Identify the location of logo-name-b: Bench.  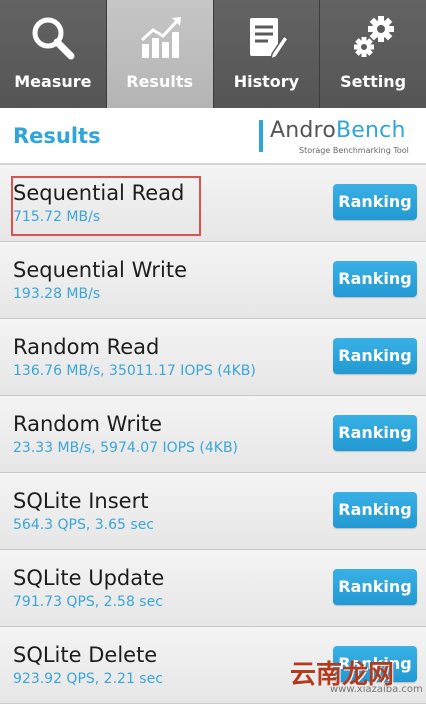
(370, 130).